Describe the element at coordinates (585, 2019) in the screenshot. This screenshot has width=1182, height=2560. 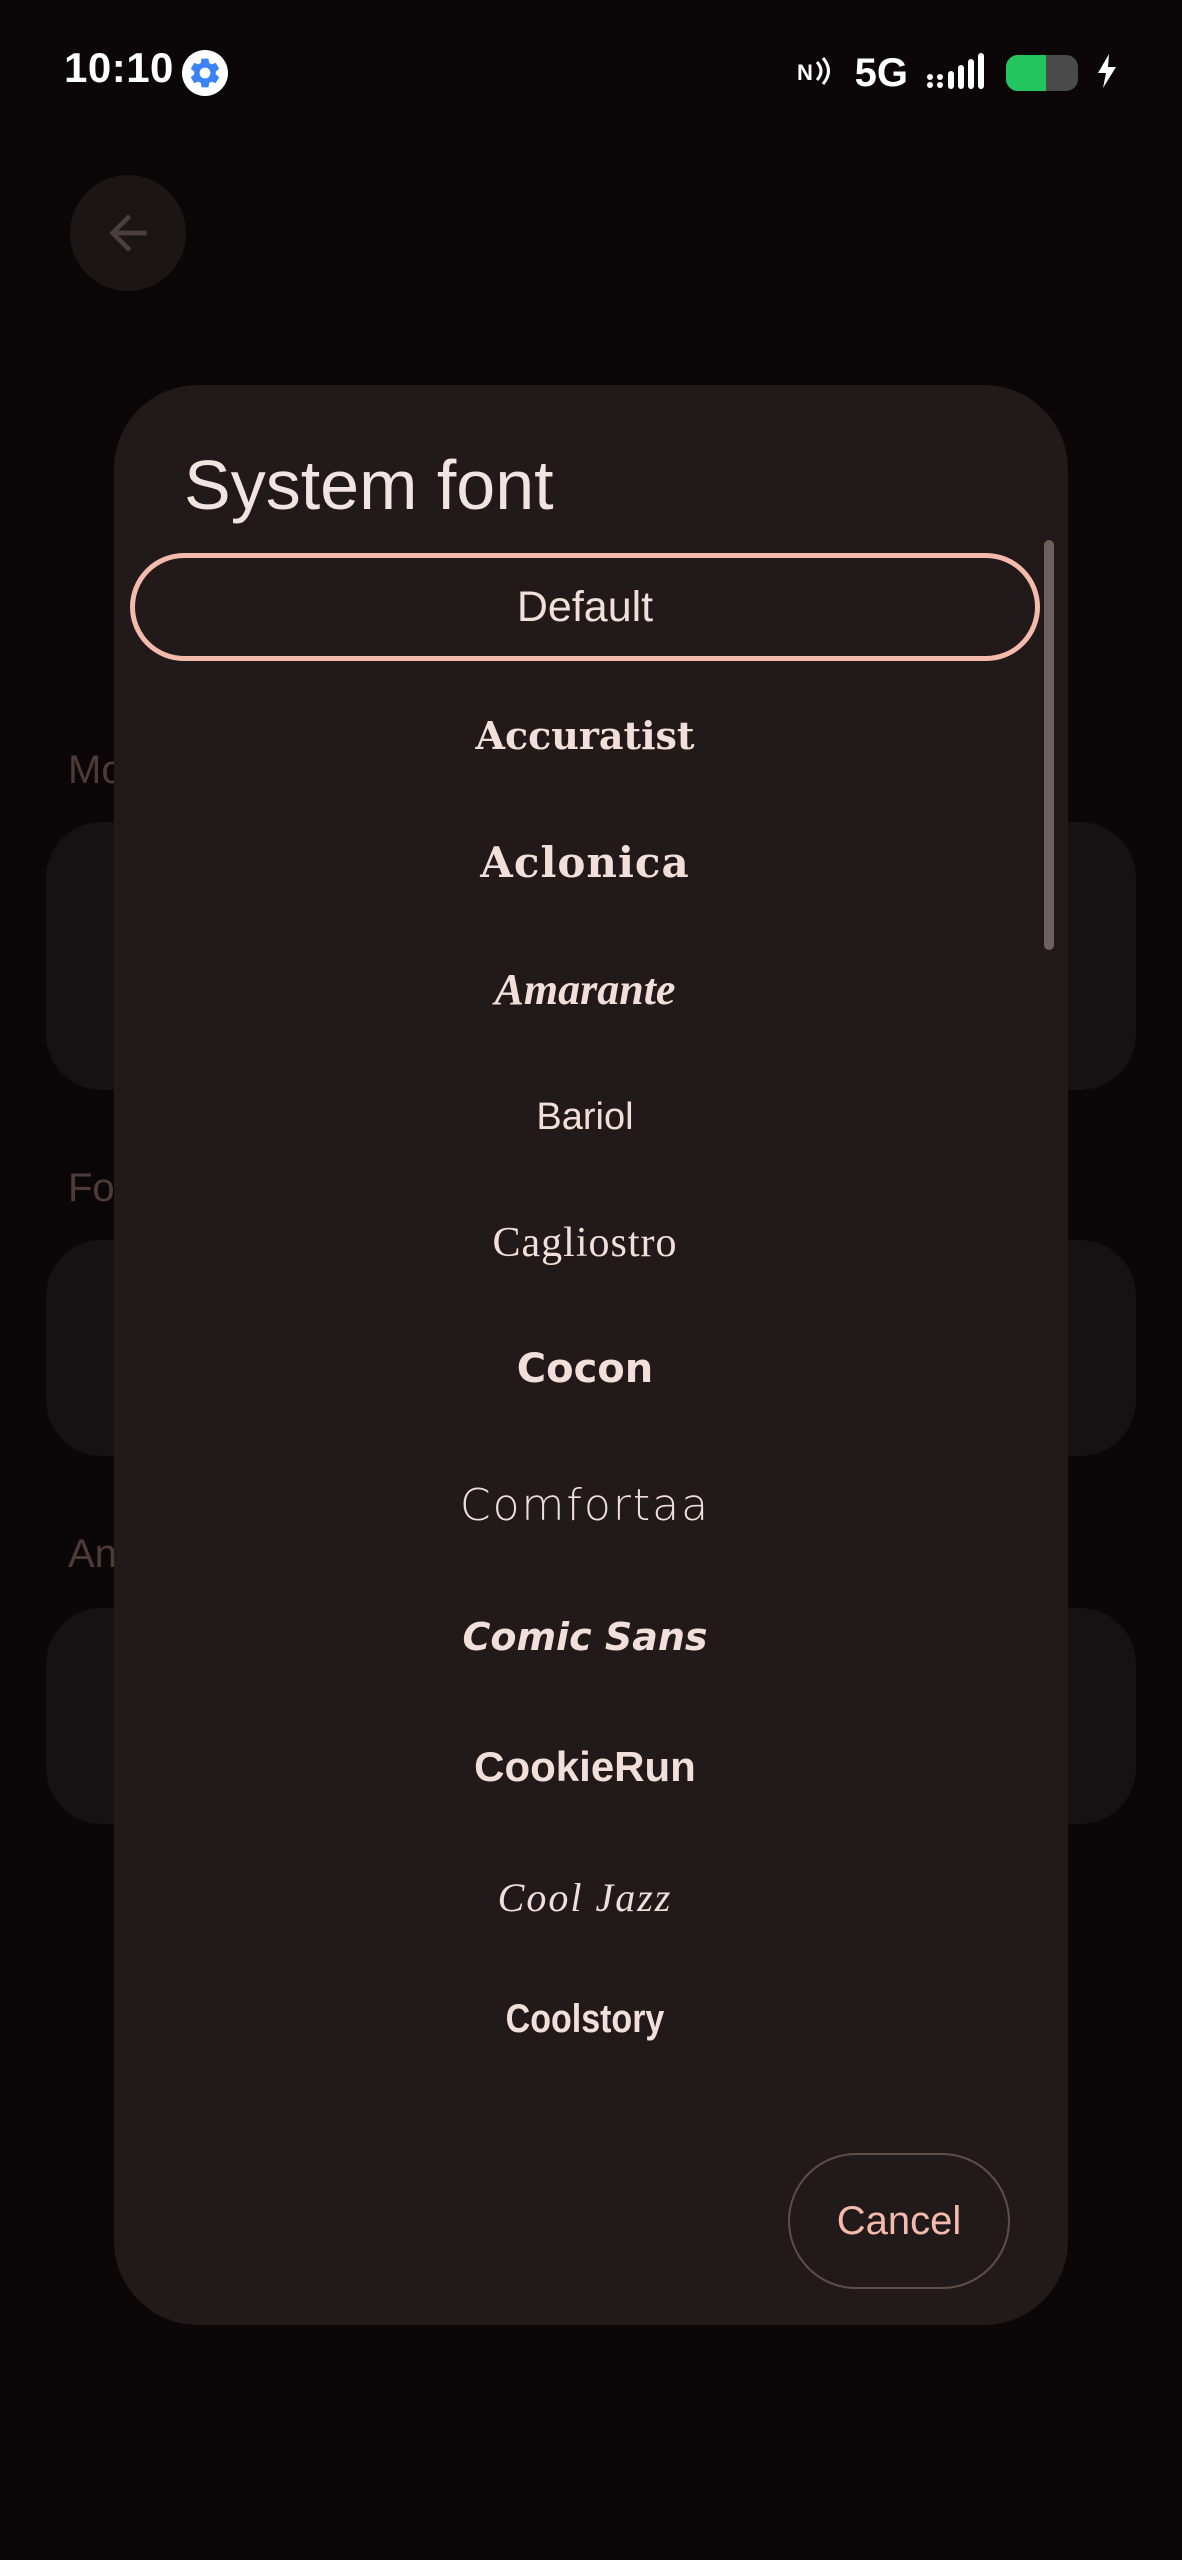
I see `font-option-coolstory: Coolstory` at that location.